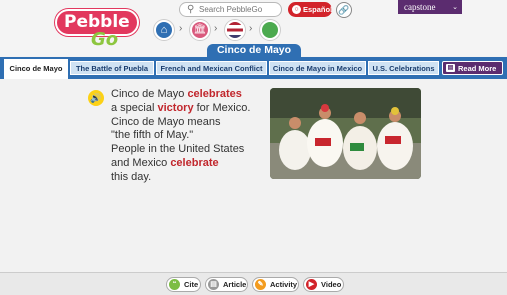 This screenshot has height=295, width=507. Describe the element at coordinates (318, 9) in the screenshot. I see `espanol-label: Español` at that location.